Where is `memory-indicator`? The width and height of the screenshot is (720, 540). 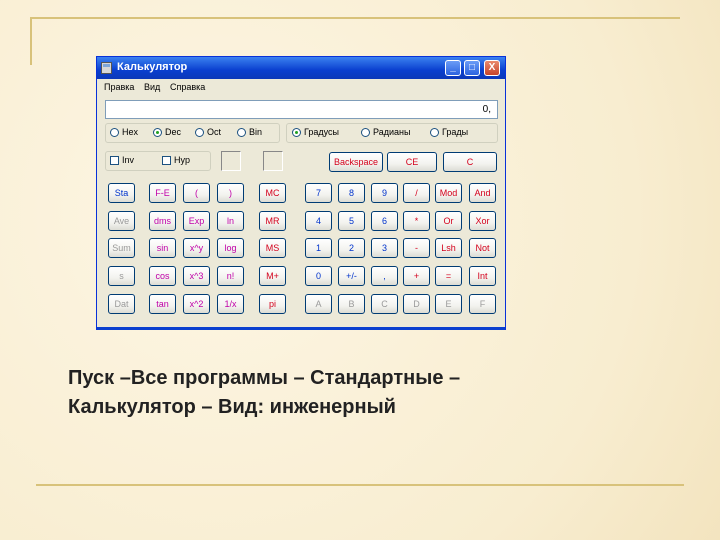 memory-indicator is located at coordinates (273, 161).